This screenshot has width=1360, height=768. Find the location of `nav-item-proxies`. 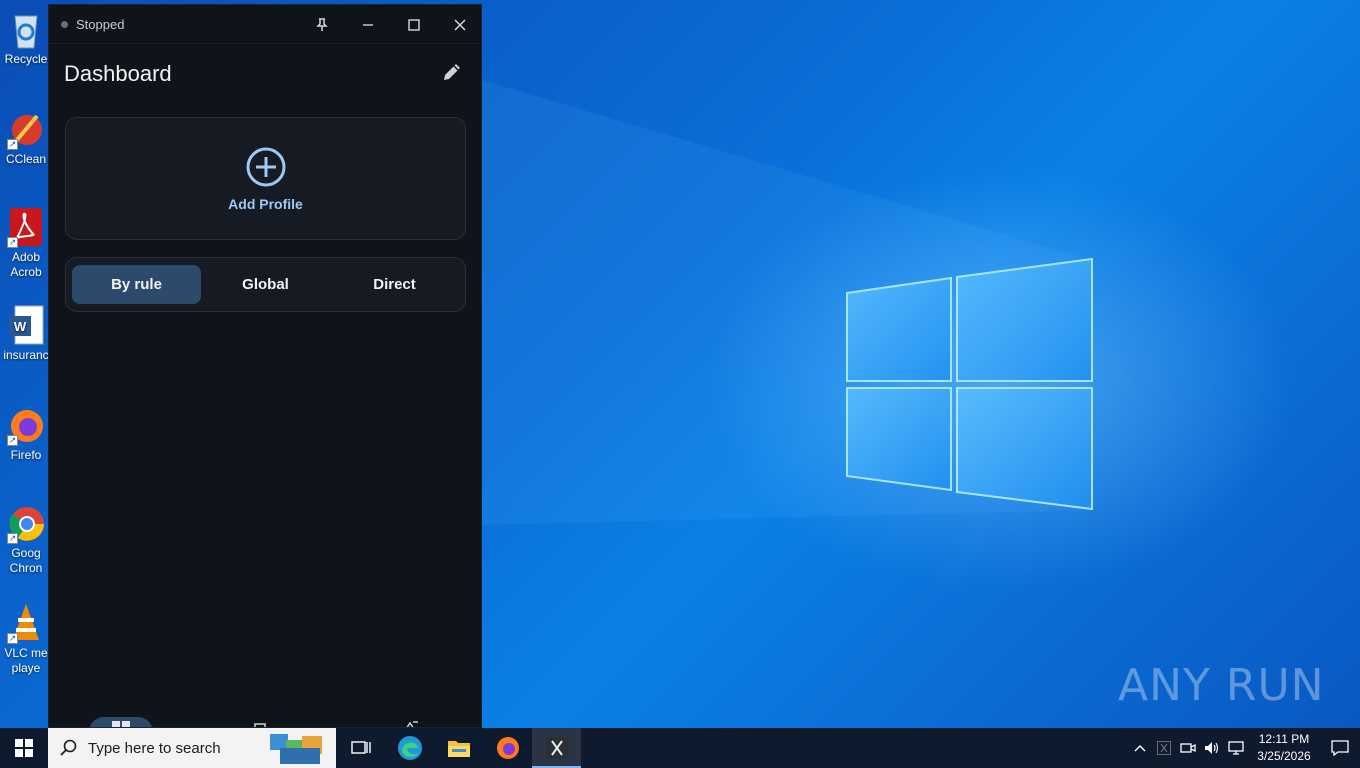

nav-item-proxies is located at coordinates (262, 723).